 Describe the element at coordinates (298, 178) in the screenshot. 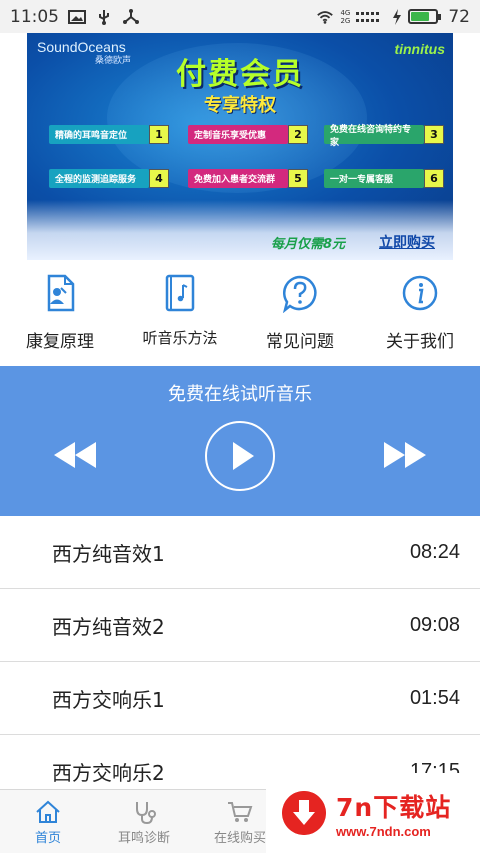

I see `banner-feature-number: 5` at that location.